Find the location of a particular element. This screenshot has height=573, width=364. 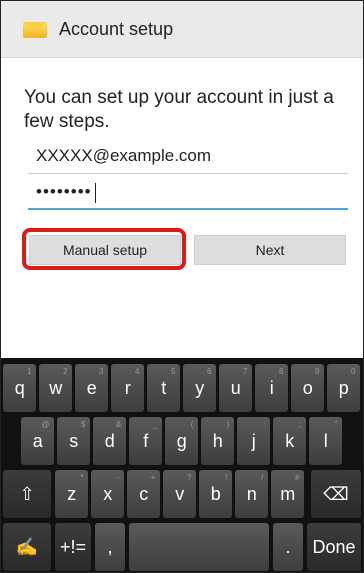

key-label: b is located at coordinates (215, 493).